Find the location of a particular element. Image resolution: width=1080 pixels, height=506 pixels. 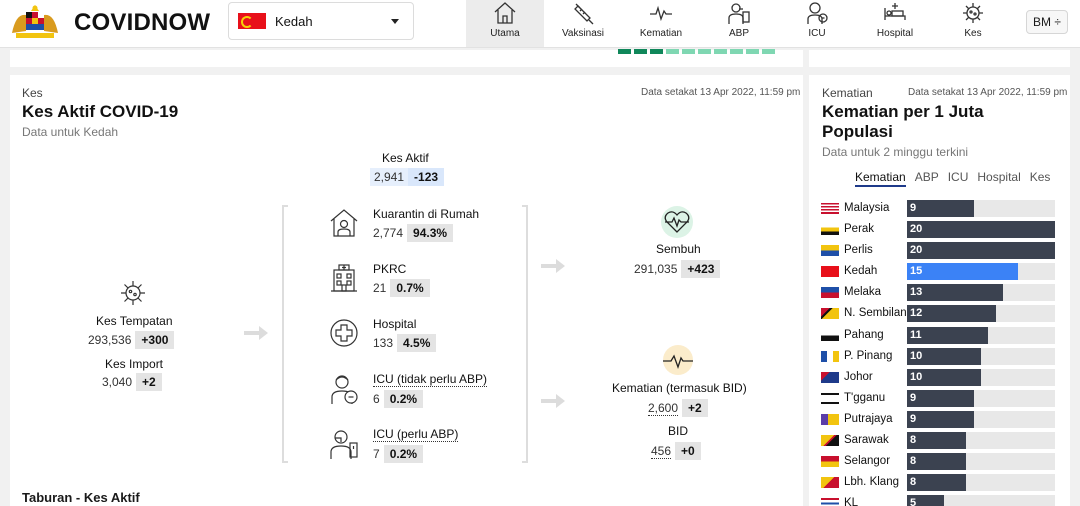

tab-kes: Kes is located at coordinates (1040, 178).